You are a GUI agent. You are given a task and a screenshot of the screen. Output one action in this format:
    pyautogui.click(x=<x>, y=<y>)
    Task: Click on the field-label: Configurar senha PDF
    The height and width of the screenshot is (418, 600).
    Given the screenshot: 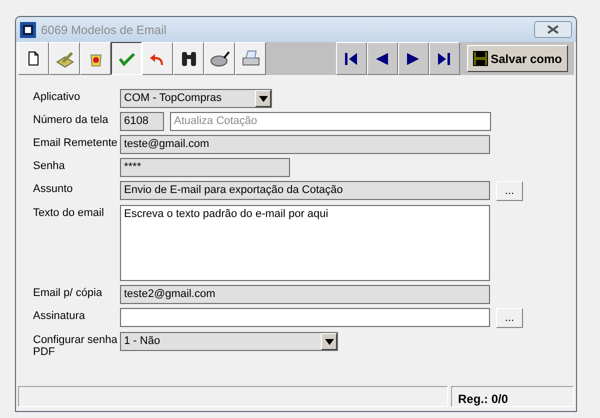 What is the action you would take?
    pyautogui.click(x=75, y=345)
    